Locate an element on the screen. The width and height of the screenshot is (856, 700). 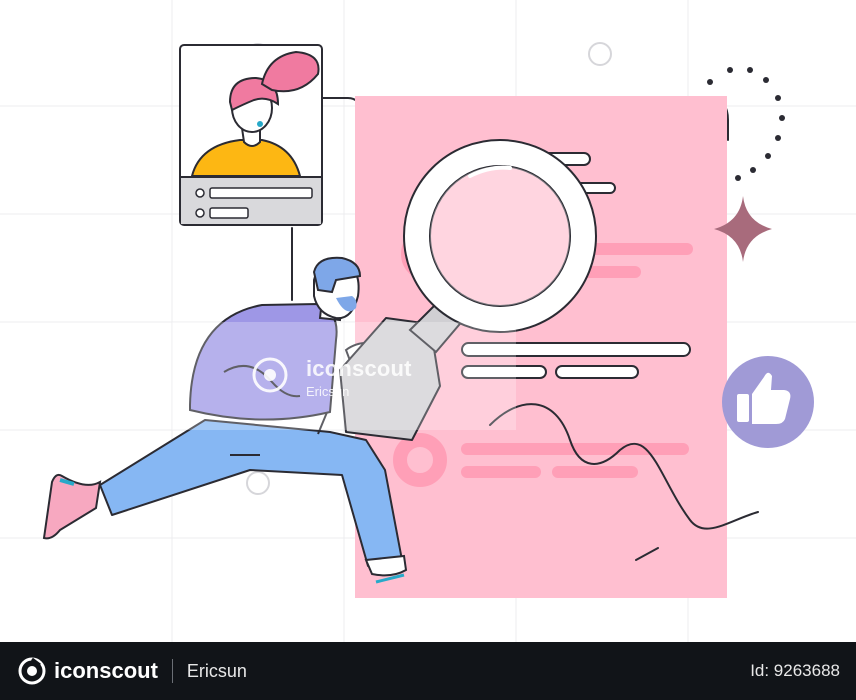
profile-card is located at coordinates (251, 135).